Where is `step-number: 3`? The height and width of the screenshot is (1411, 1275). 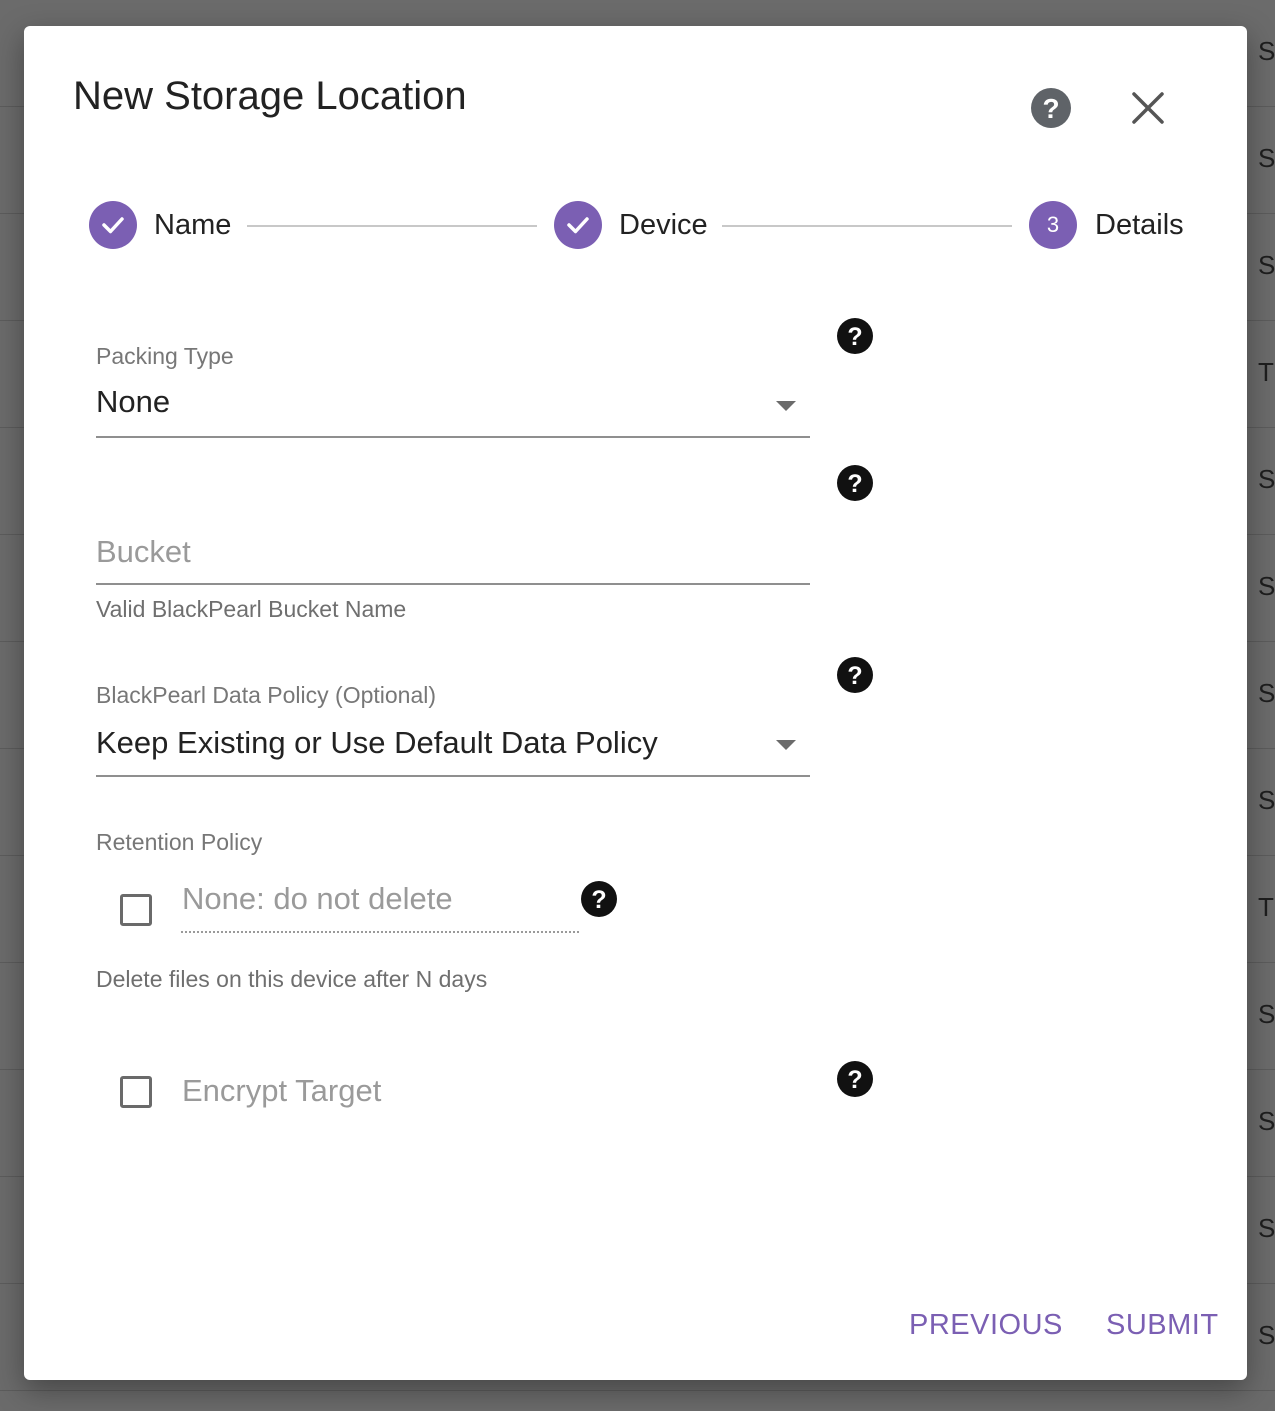
step-number: 3 is located at coordinates (1053, 224).